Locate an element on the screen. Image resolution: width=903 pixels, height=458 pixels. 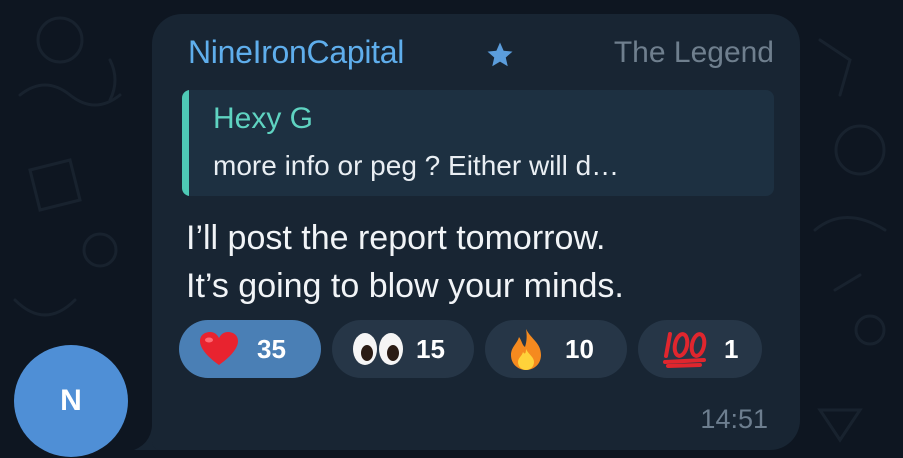
hundred-points-emoji-icon is located at coordinates (685, 350).